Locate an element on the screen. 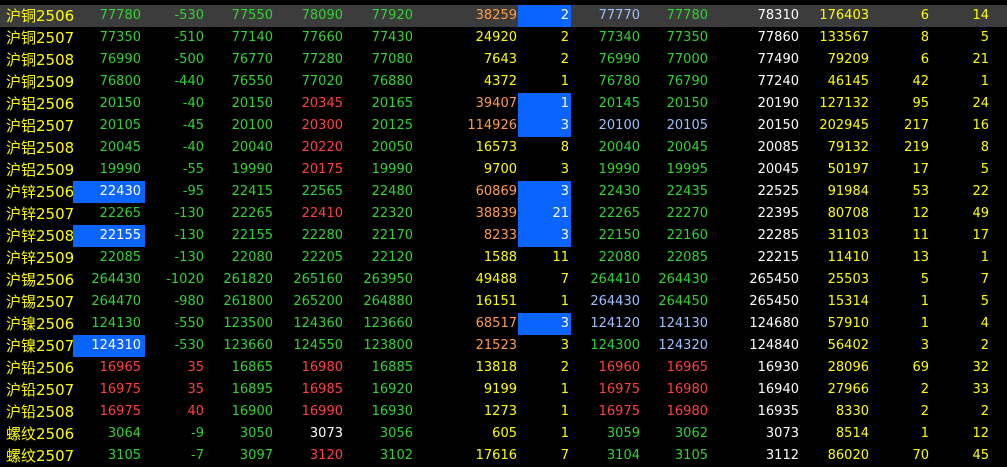 The width and height of the screenshot is (1007, 467). ask-size-cell: 4 is located at coordinates (984, 323).